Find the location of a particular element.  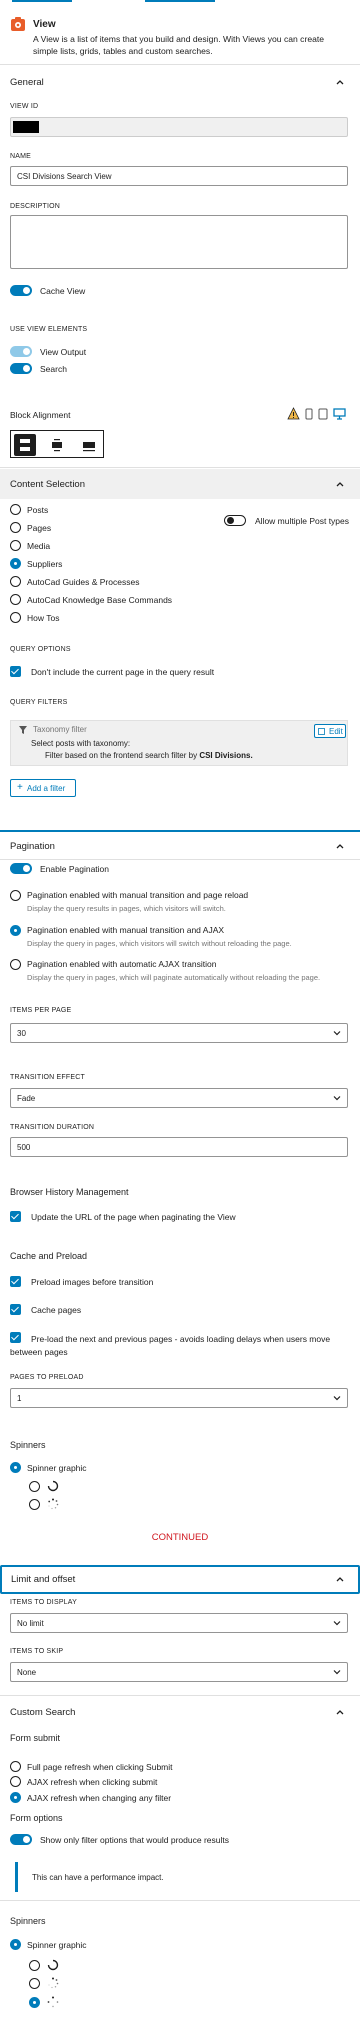

transition-effect-select: Fade is located at coordinates (179, 1098).